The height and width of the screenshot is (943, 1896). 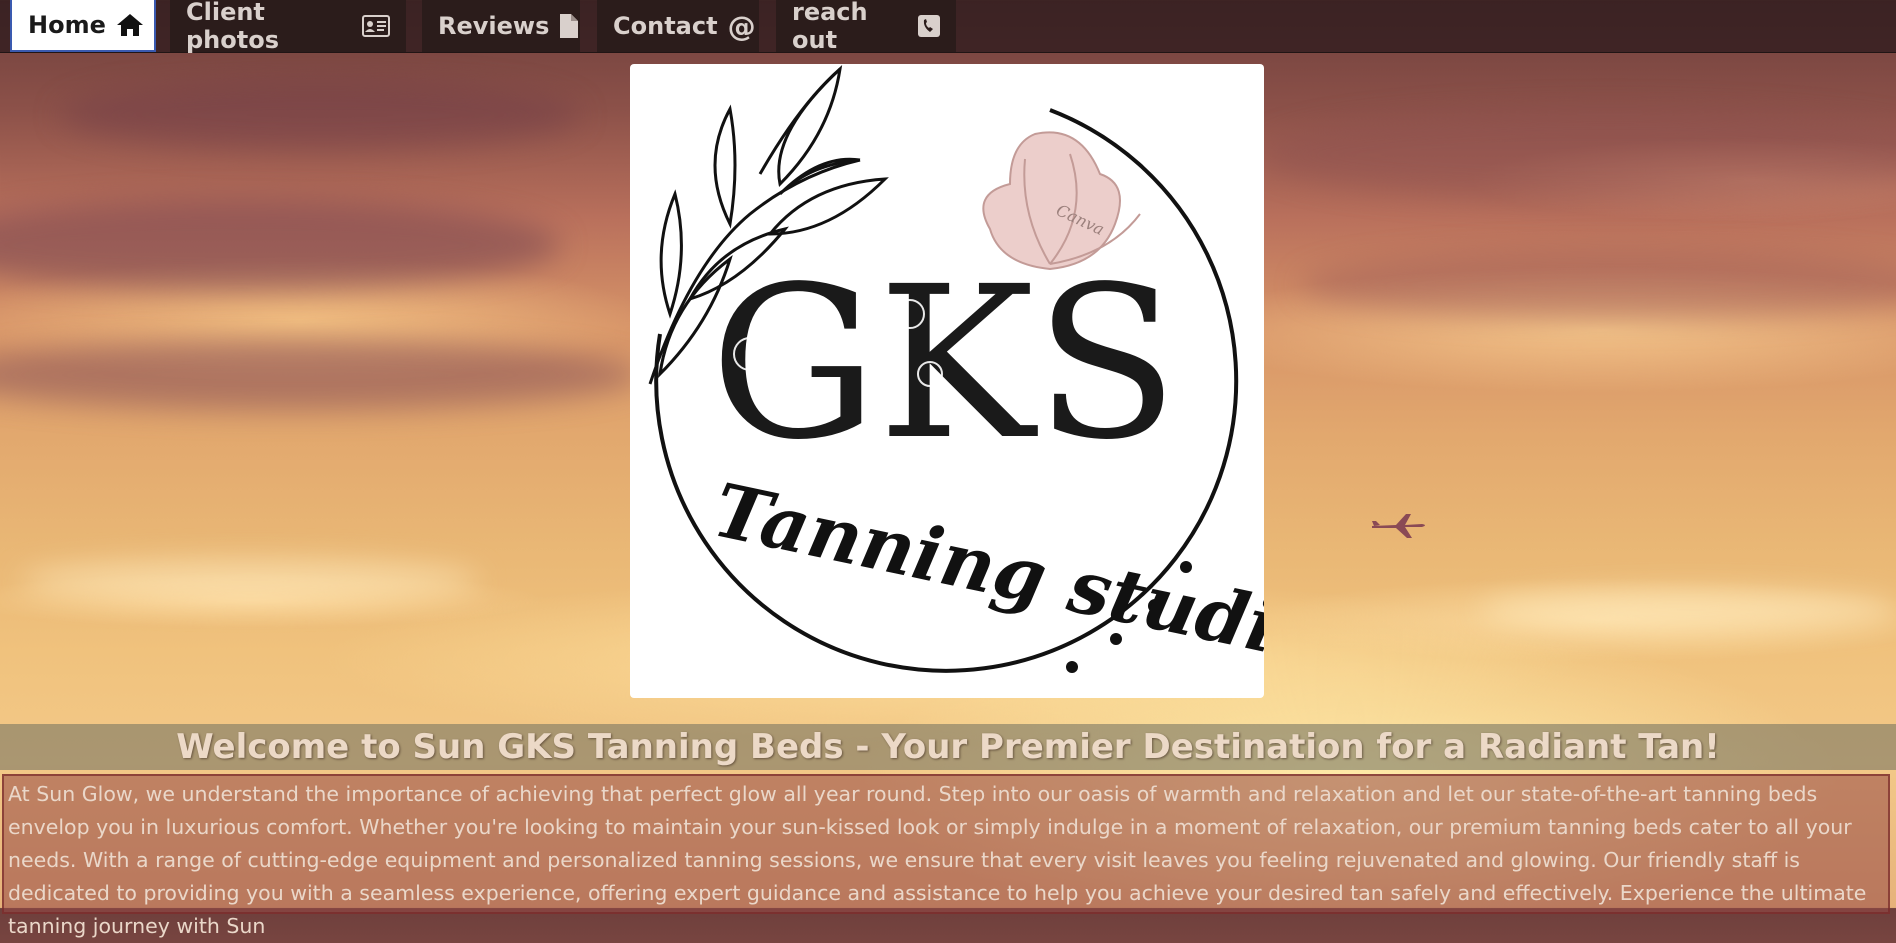 I want to click on nav-tab-reviews-label: Reviews, so click(x=494, y=26).